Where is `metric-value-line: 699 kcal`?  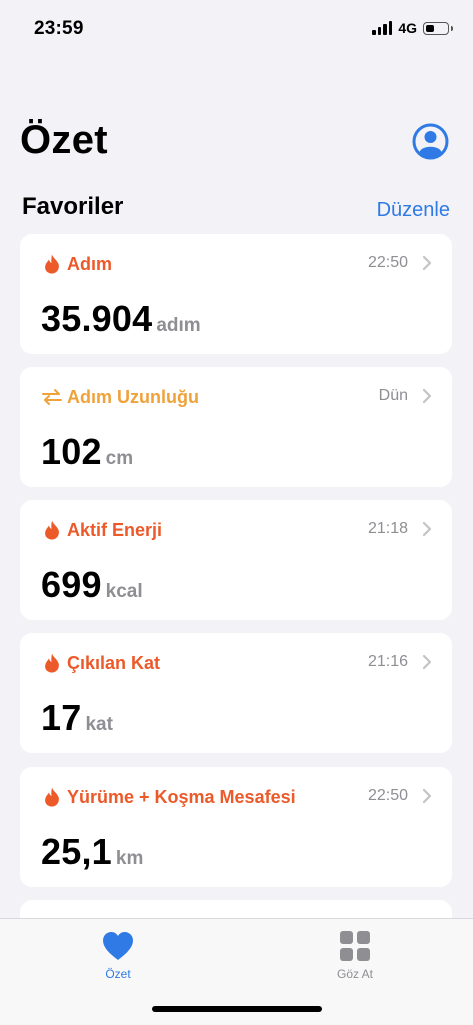
metric-value-line: 699 kcal is located at coordinates (92, 585).